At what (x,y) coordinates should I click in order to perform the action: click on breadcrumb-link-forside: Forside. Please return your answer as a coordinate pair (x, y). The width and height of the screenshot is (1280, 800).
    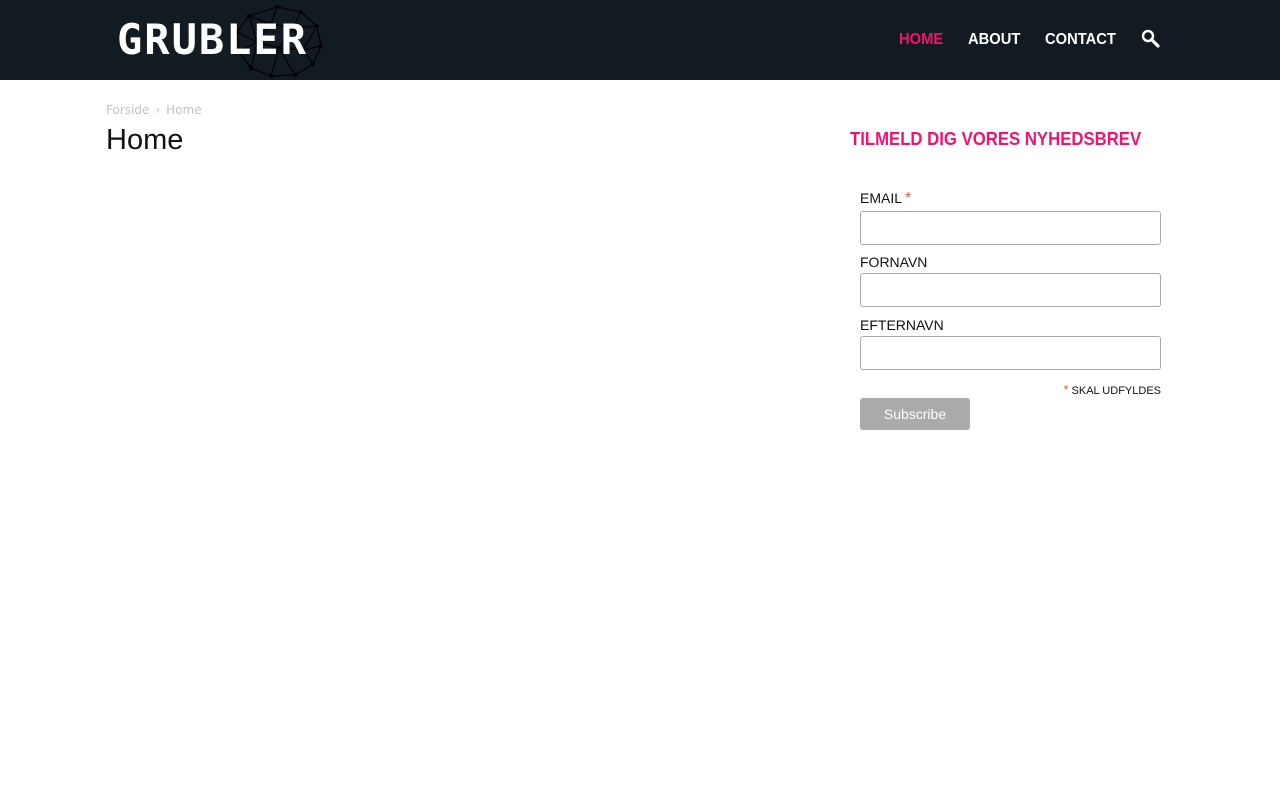
    Looking at the image, I should click on (127, 110).